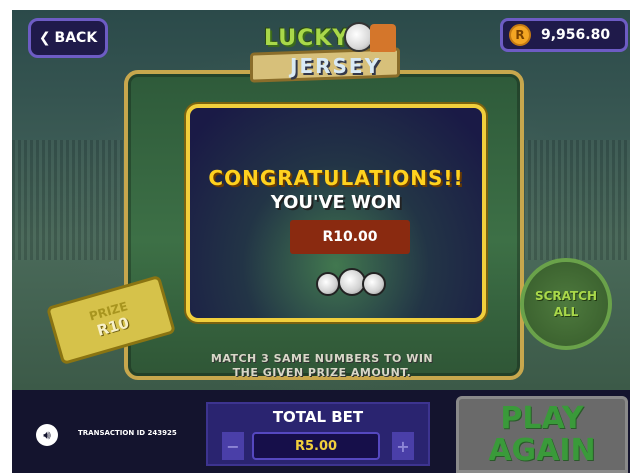 The image size is (632, 475). I want to click on instructions-line1: MATCH 3 SAME NUMBERS TO WIN, so click(322, 358).